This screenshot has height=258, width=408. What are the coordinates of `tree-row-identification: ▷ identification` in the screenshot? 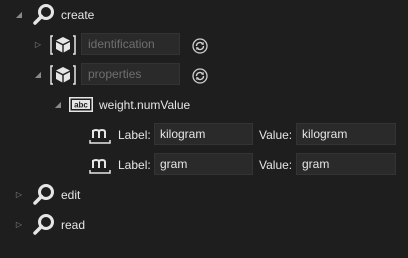 It's located at (204, 45).